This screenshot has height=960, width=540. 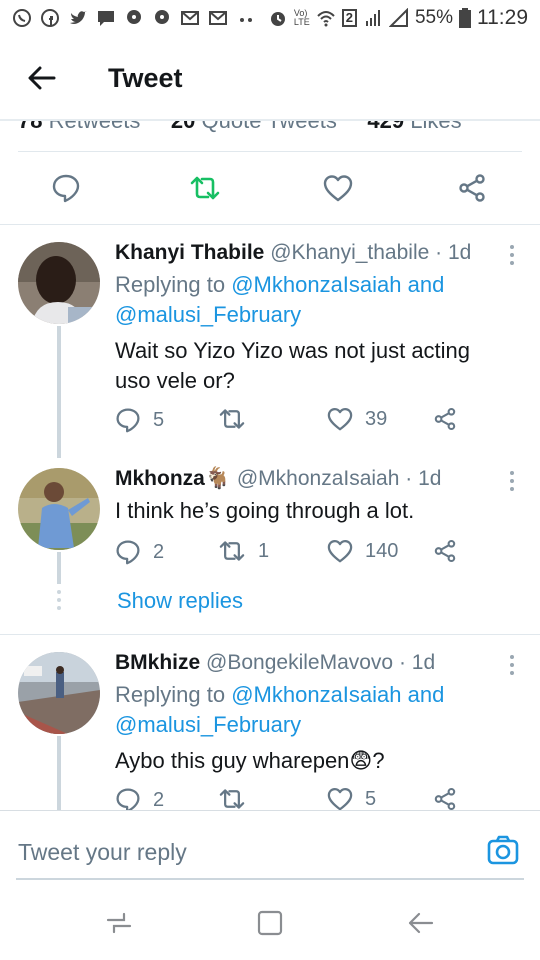 What do you see at coordinates (362, 551) in the screenshot?
I see `like-button: 140` at bounding box center [362, 551].